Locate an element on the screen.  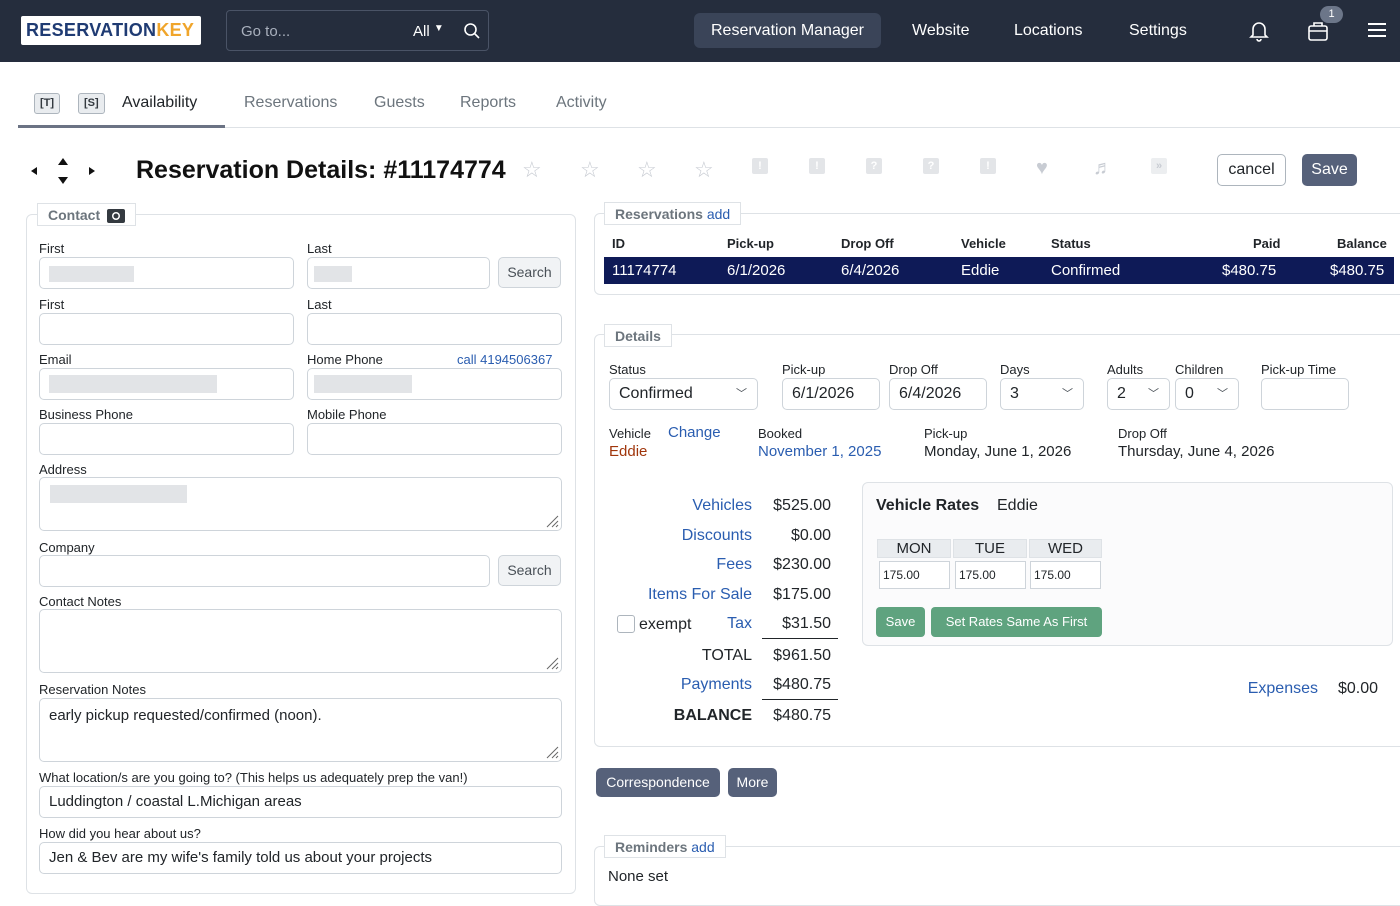
first-name-2-input is located at coordinates (166, 329).